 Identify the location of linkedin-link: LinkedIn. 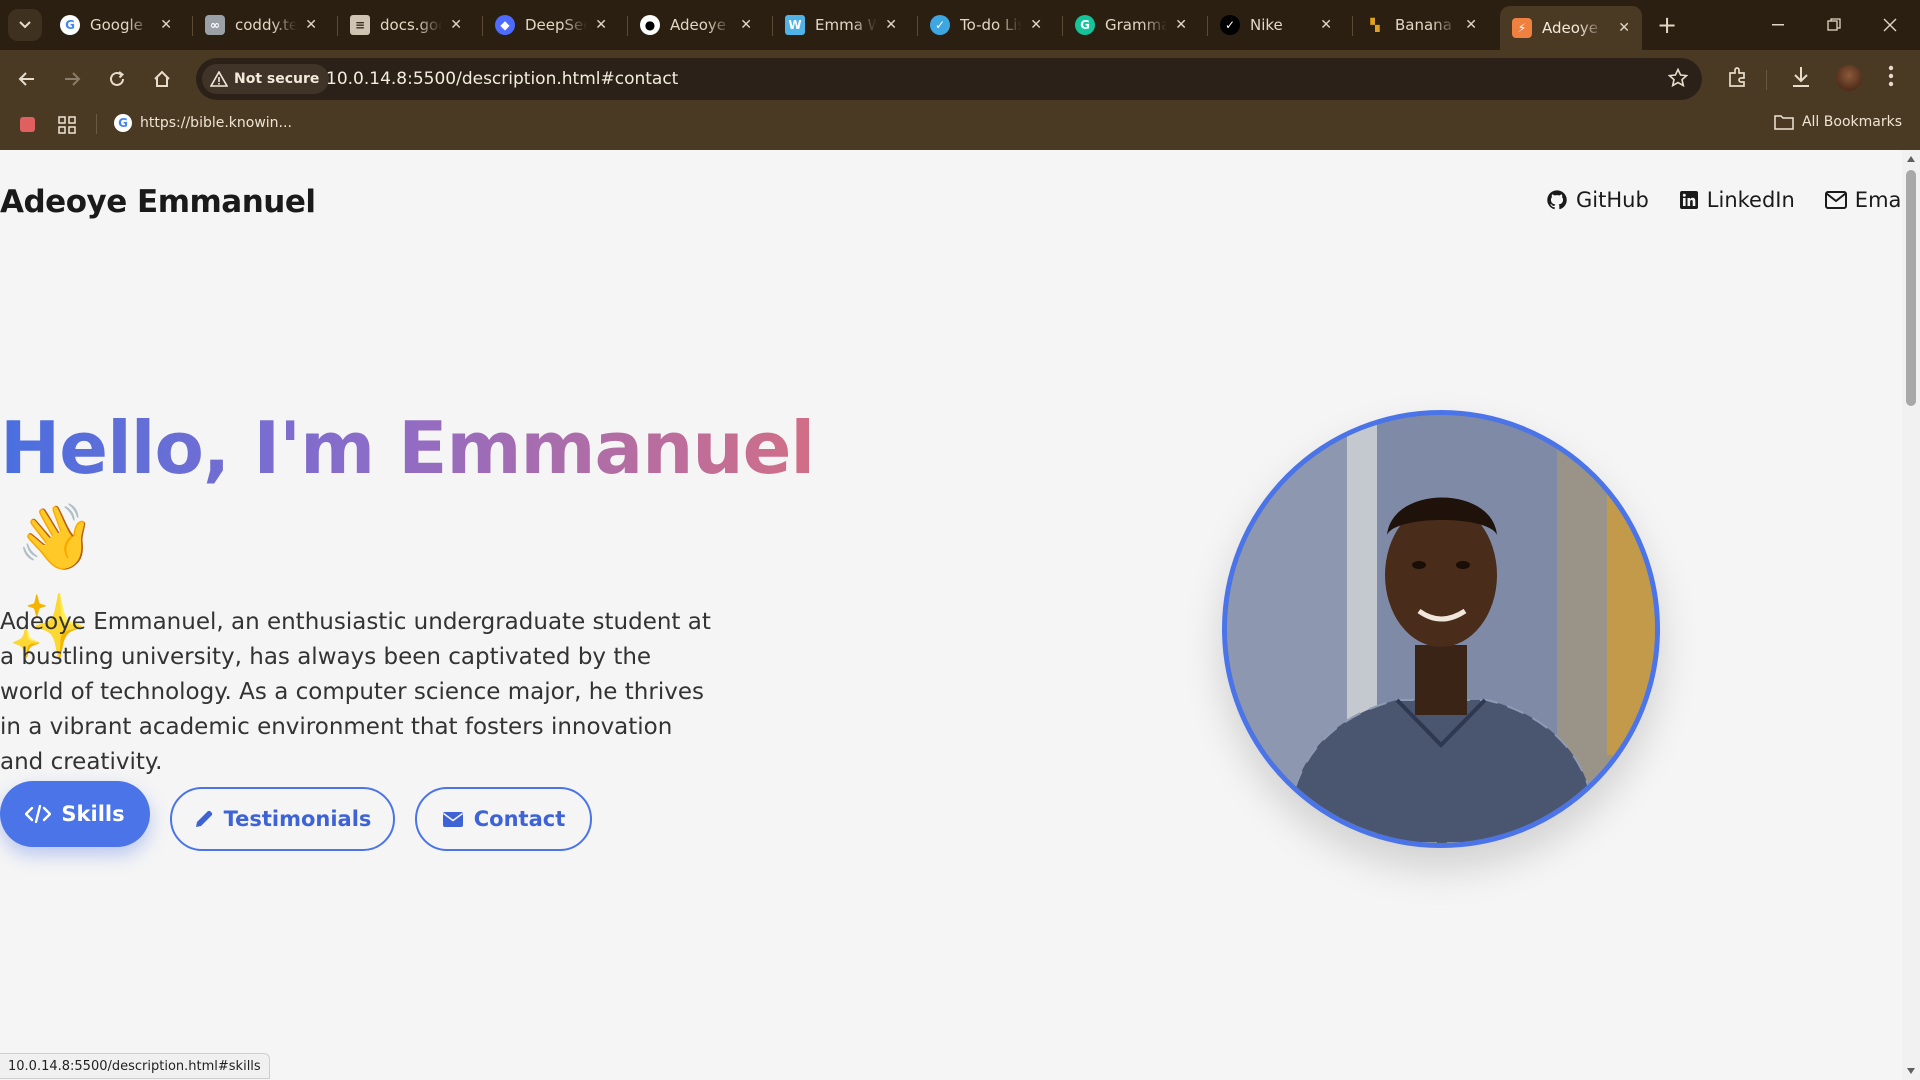
(1737, 200).